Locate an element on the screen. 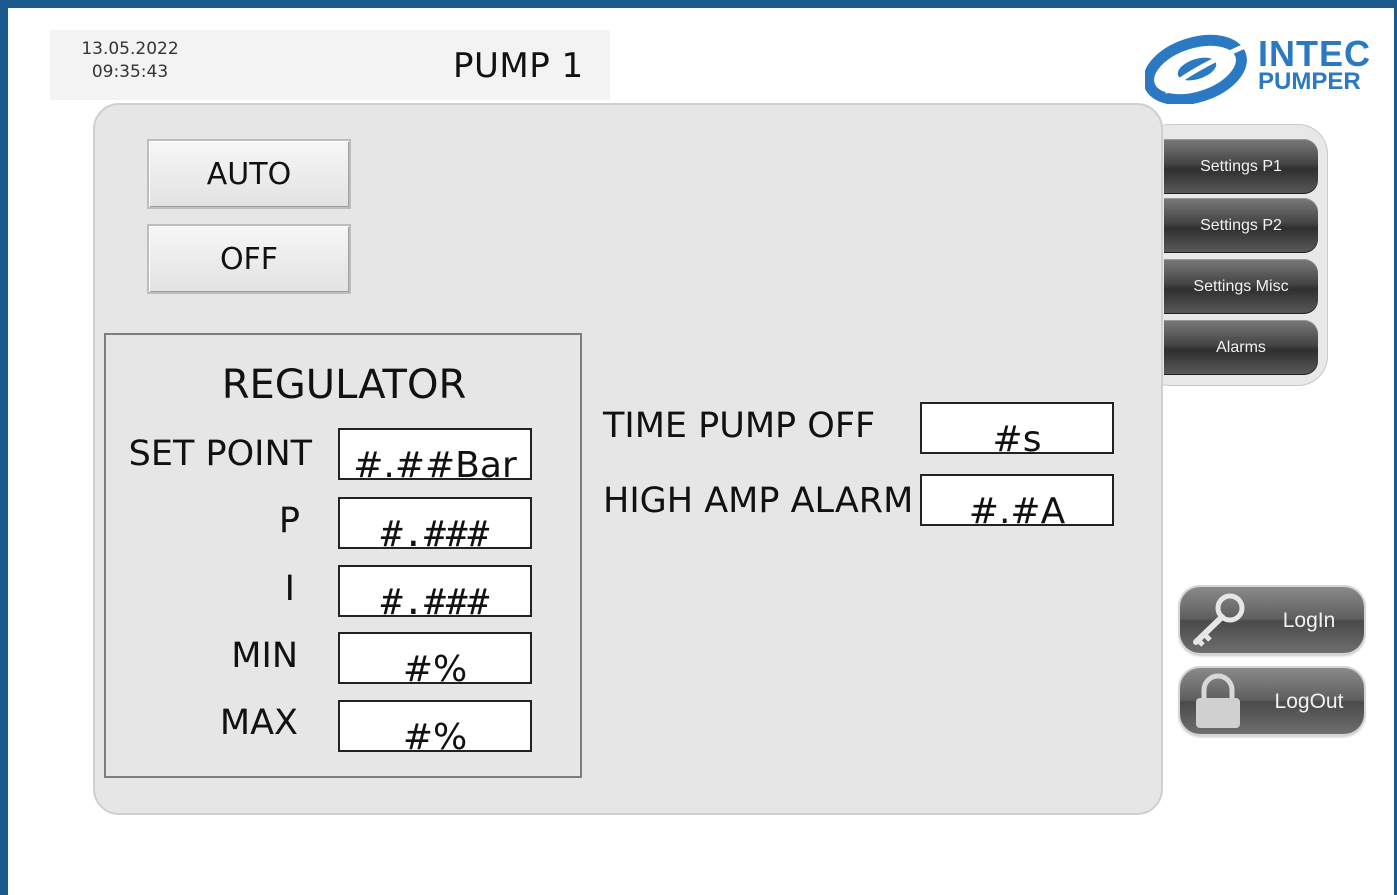  min-label: MIN is located at coordinates (264, 656).